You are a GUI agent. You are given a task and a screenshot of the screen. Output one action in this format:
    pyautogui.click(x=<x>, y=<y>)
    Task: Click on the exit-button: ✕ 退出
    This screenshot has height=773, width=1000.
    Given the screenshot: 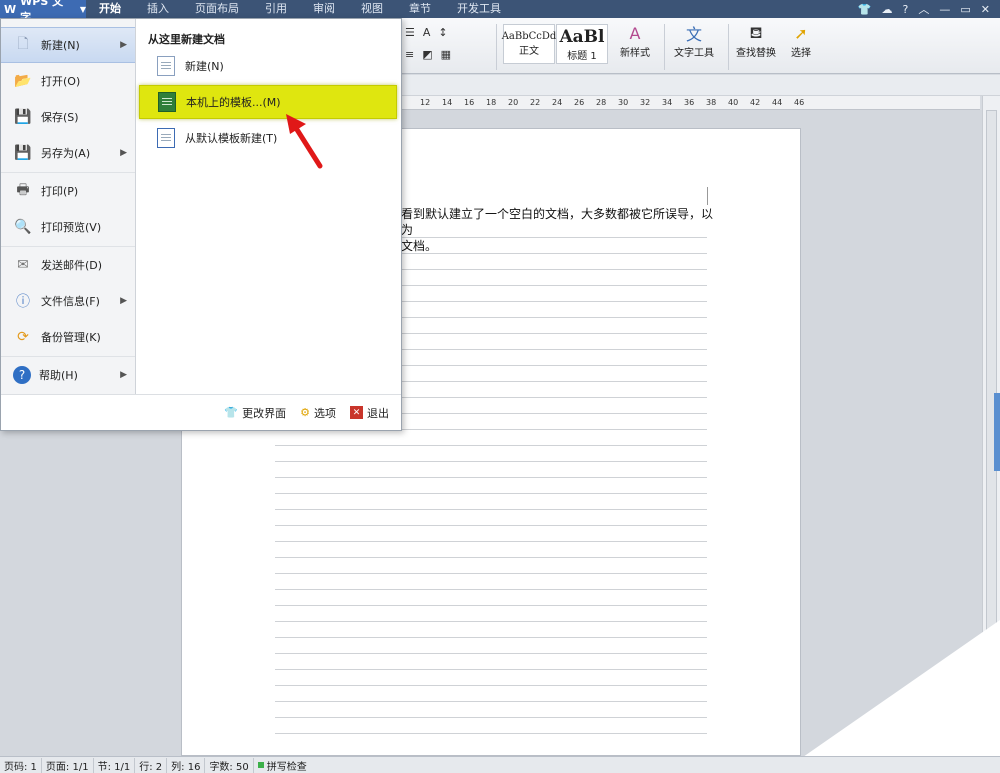 What is the action you would take?
    pyautogui.click(x=369, y=413)
    